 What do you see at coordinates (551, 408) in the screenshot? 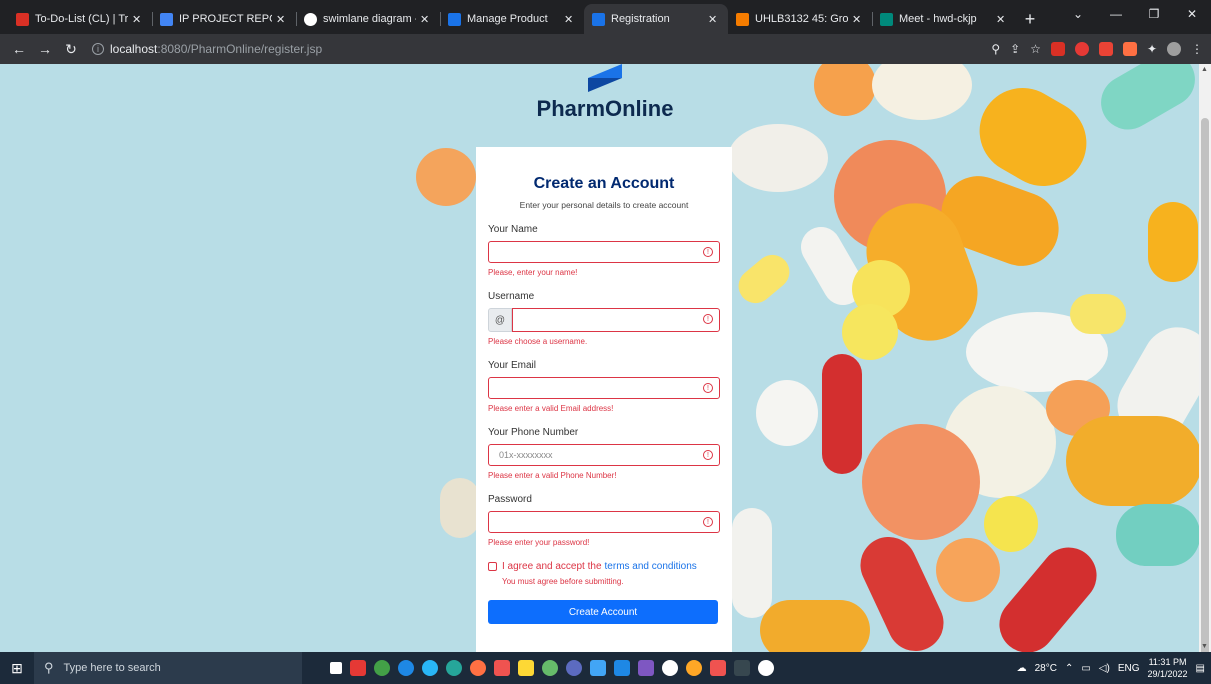
I see `email-feedback: Please enter a valid Email address!` at bounding box center [551, 408].